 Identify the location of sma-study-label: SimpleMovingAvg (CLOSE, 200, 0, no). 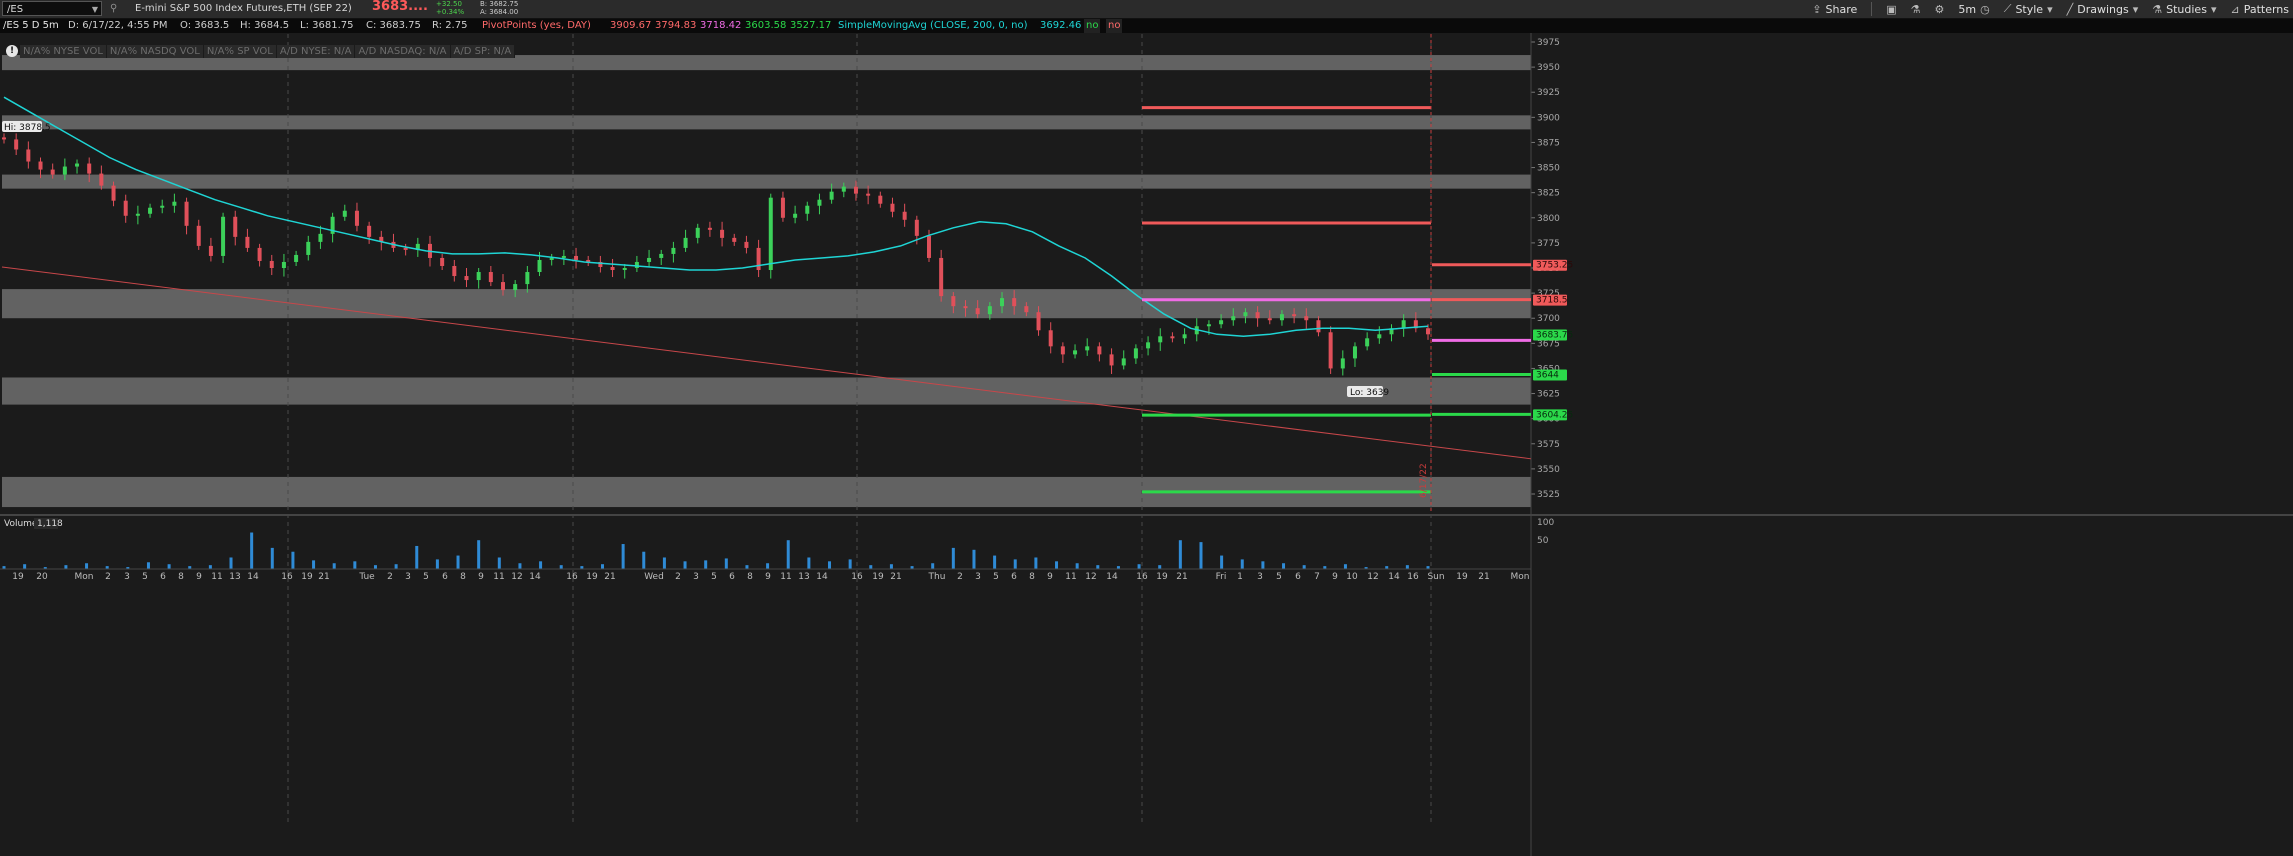
(933, 26).